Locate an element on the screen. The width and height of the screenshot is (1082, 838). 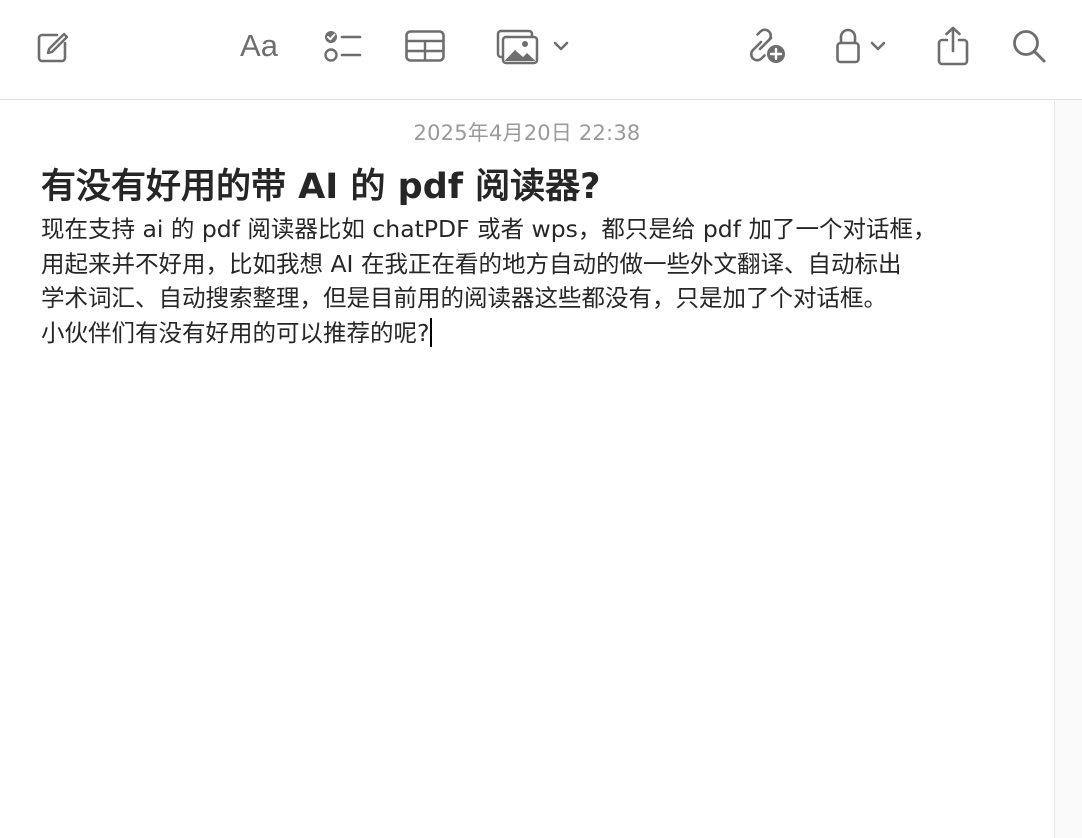
note-date: 2025年4月20日 22:38 is located at coordinates (527, 133).